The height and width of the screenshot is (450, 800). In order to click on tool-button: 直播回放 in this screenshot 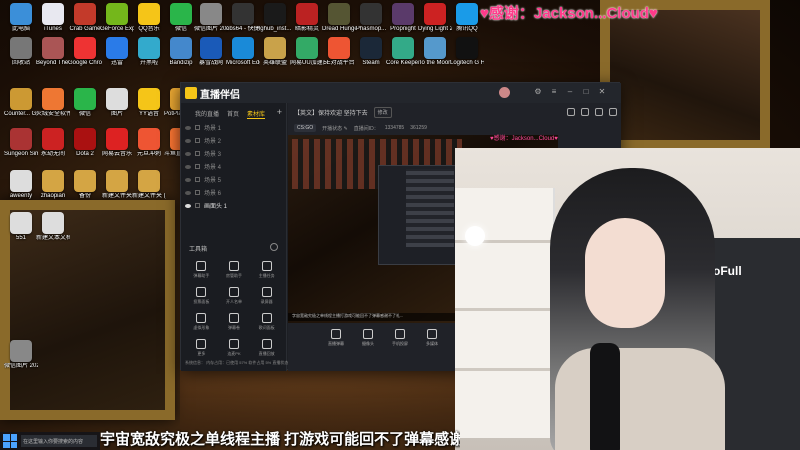, I will do `click(266, 348)`.